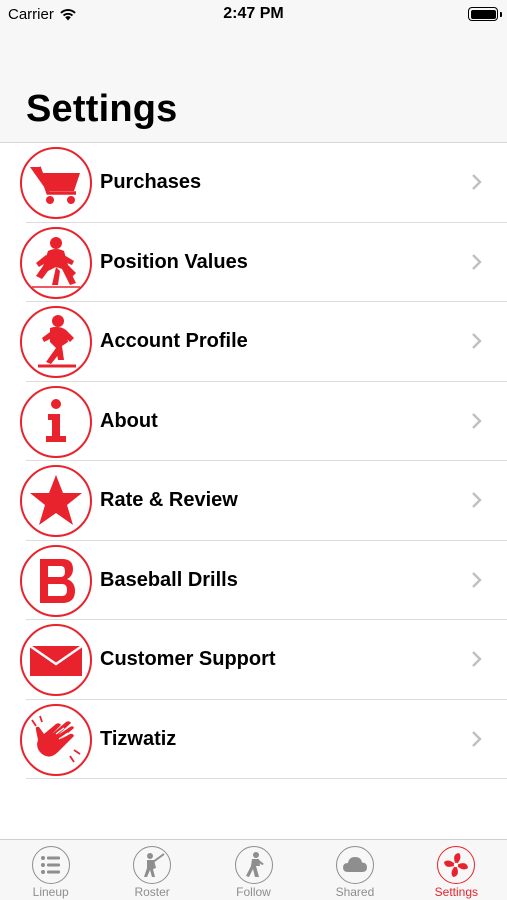  Describe the element at coordinates (151, 182) in the screenshot. I see `row-label: Purchases` at that location.